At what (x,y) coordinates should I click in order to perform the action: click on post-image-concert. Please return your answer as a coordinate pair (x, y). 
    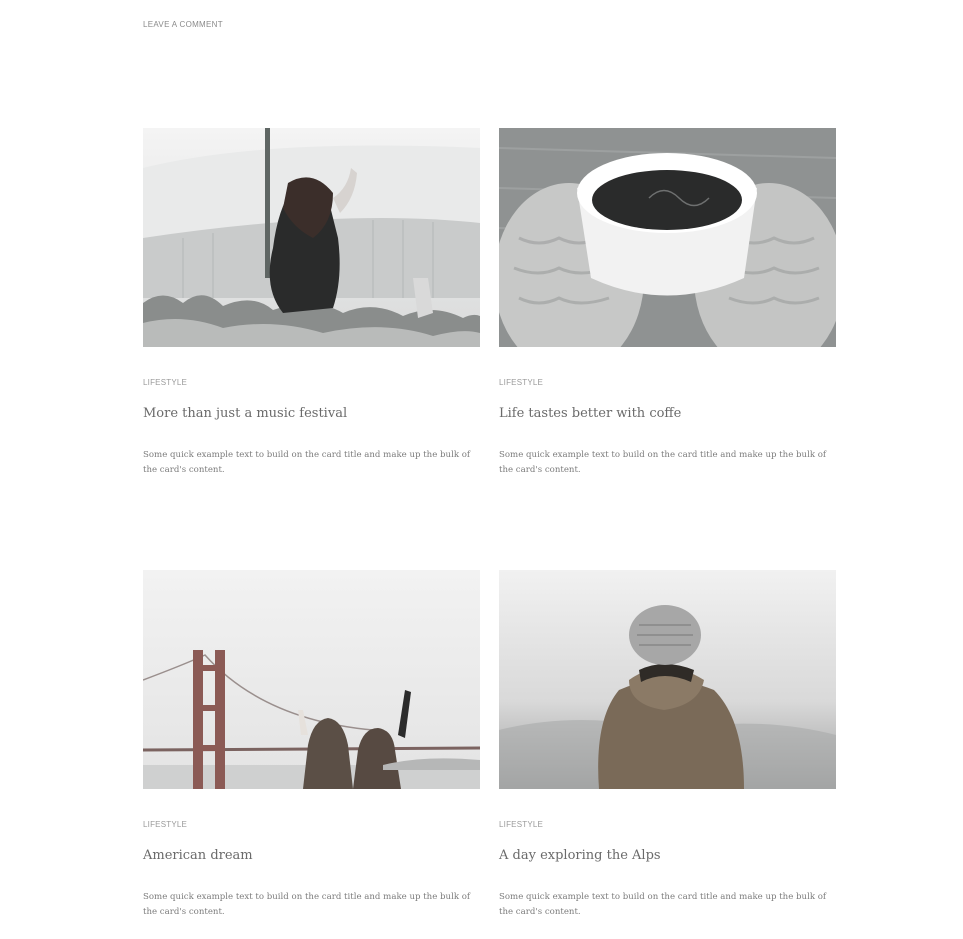
    Looking at the image, I should click on (311, 237).